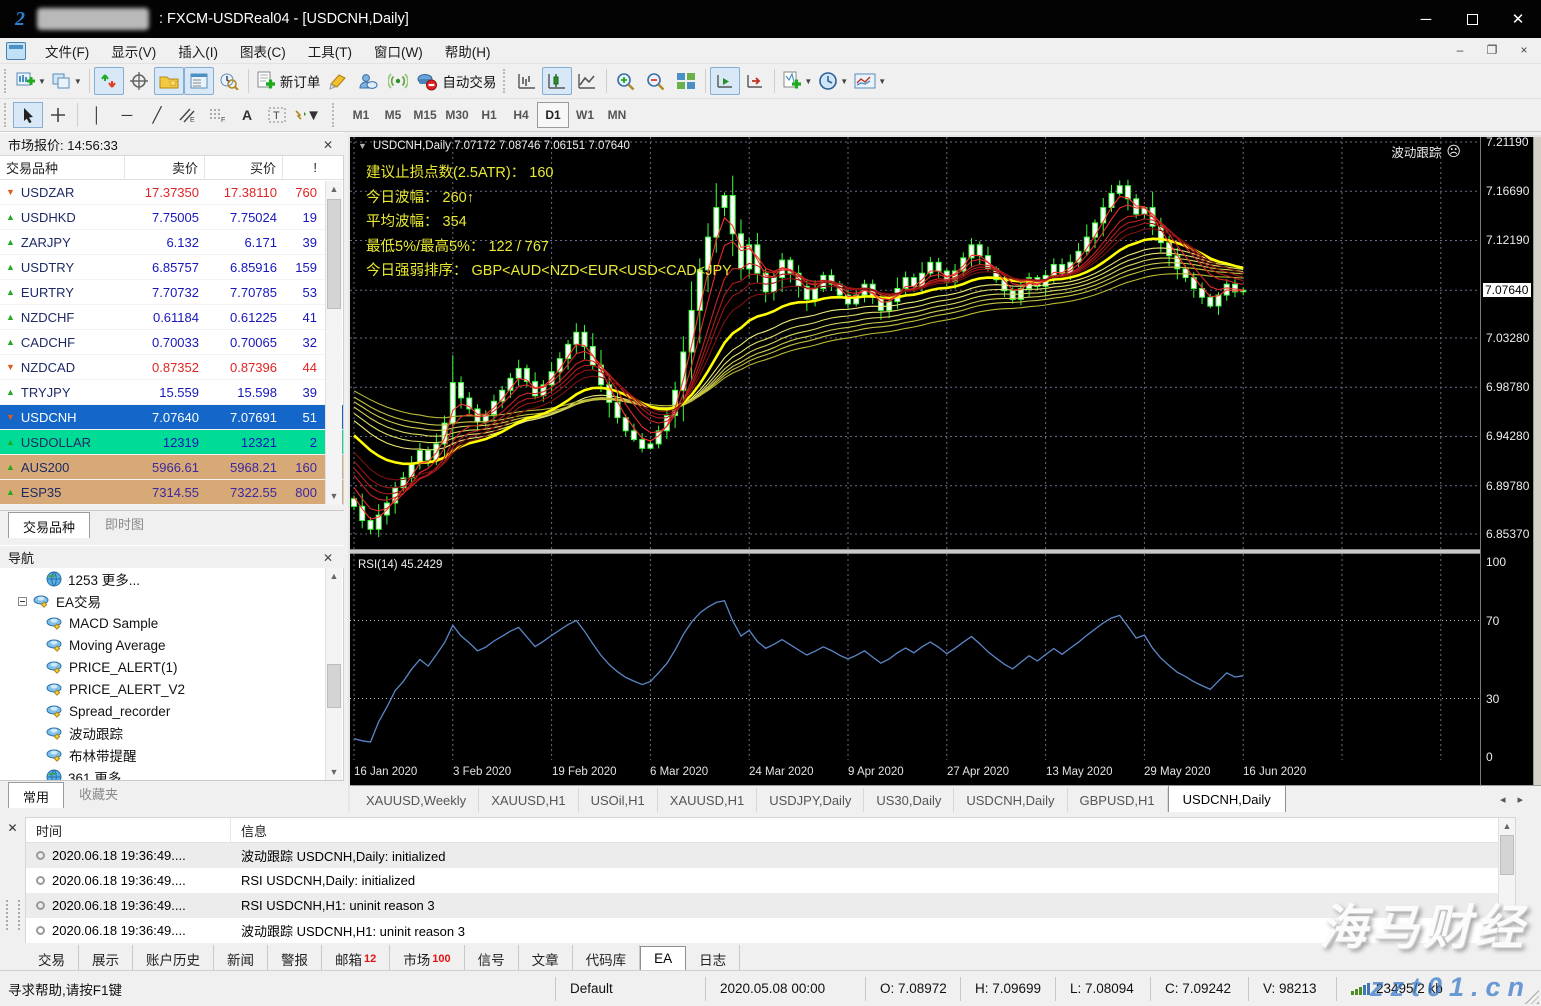  I want to click on tab-scroll-arrows: ◂▸, so click(1517, 799).